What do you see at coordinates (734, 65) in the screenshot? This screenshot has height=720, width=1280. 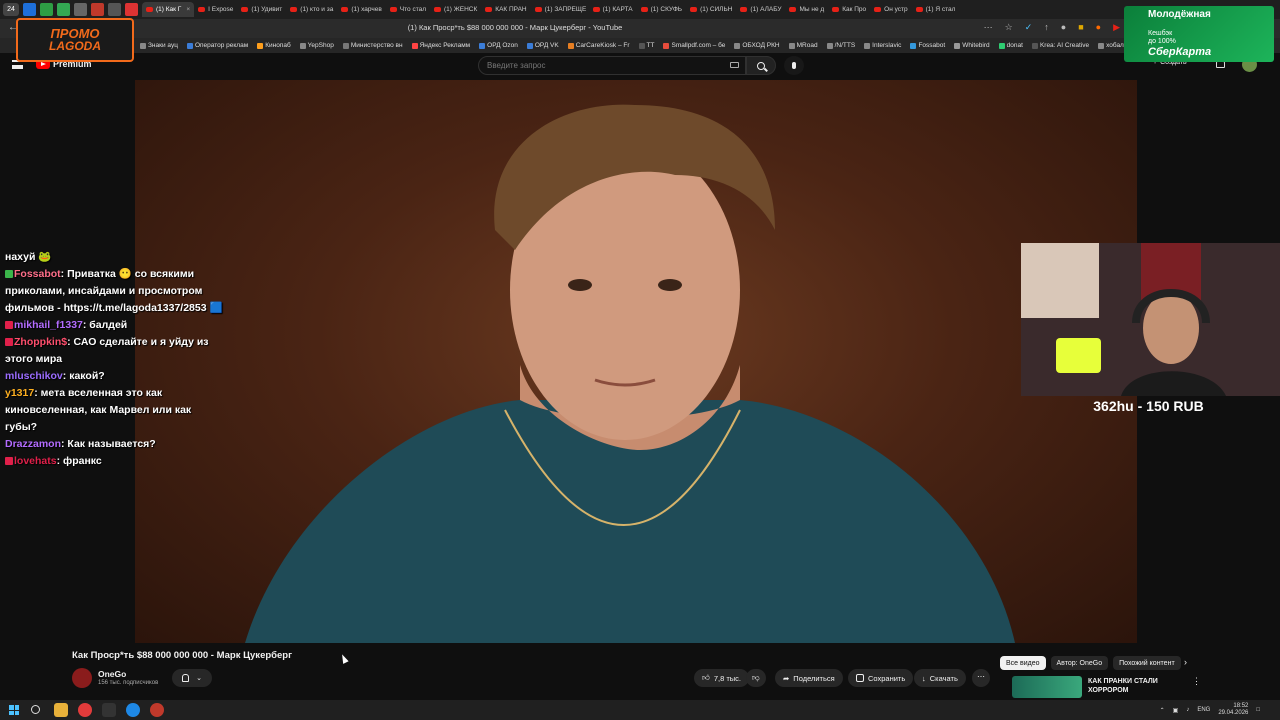 I see `keyboard-icon` at bounding box center [734, 65].